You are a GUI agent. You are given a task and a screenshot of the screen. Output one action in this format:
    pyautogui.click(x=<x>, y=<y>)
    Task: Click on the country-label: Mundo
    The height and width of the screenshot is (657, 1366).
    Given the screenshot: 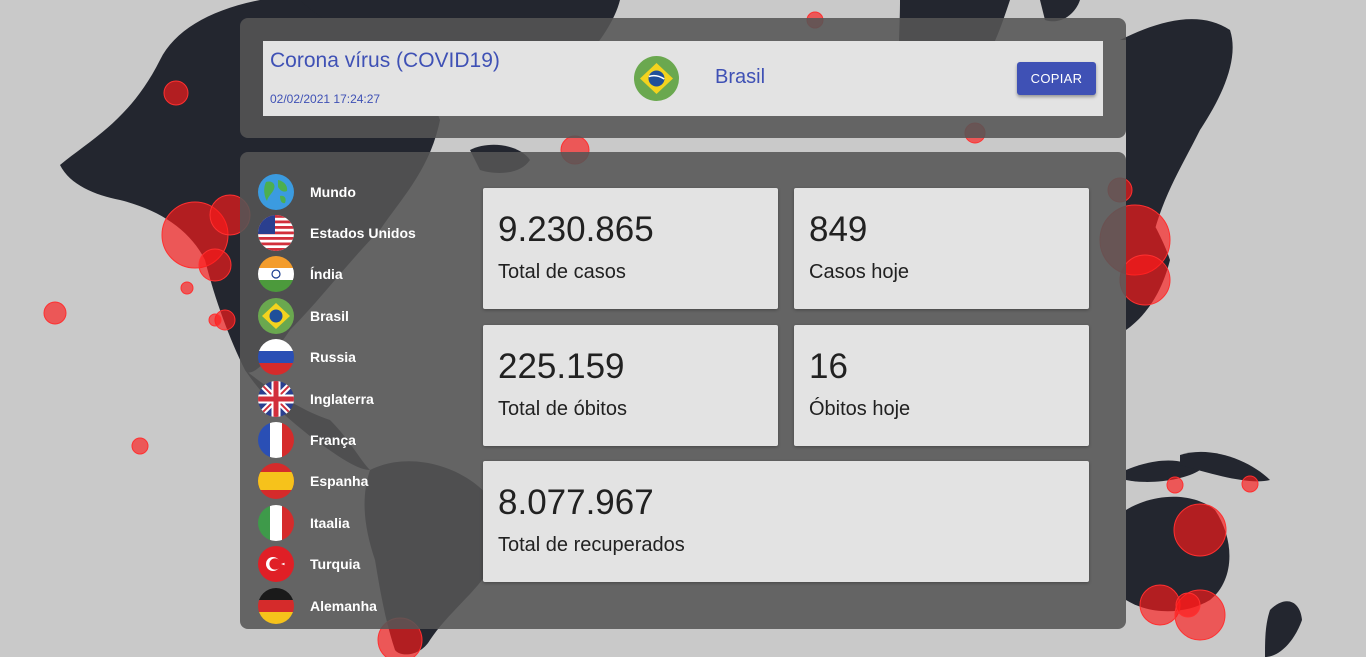 What is the action you would take?
    pyautogui.click(x=333, y=191)
    